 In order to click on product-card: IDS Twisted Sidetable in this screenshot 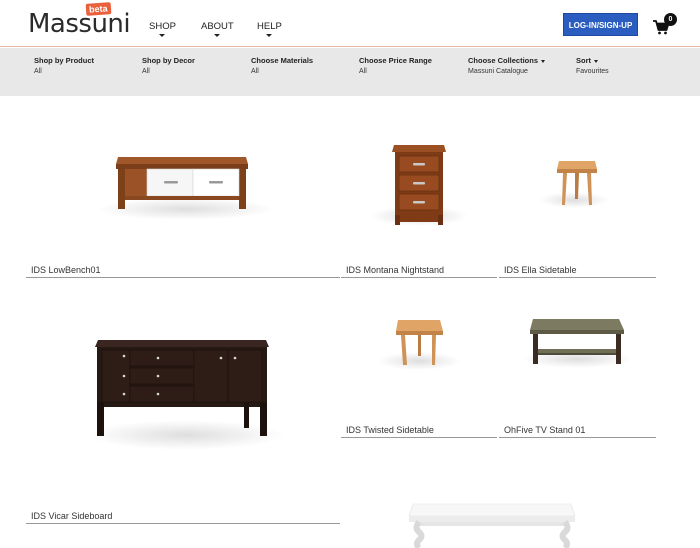, I will do `click(419, 364)`.